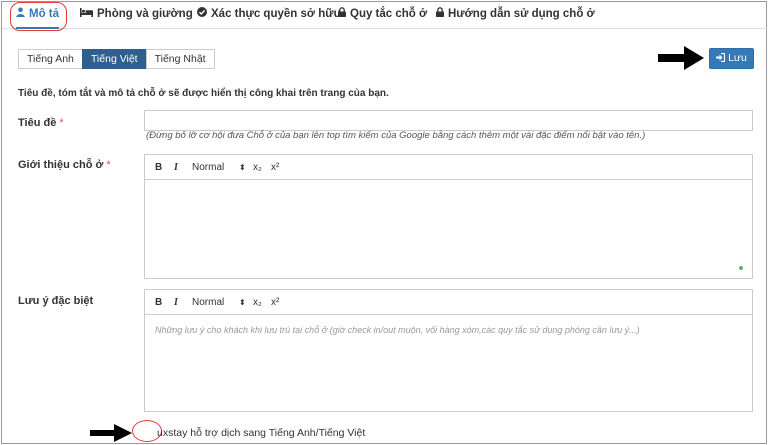  I want to click on translate-checkbox, so click(147, 432).